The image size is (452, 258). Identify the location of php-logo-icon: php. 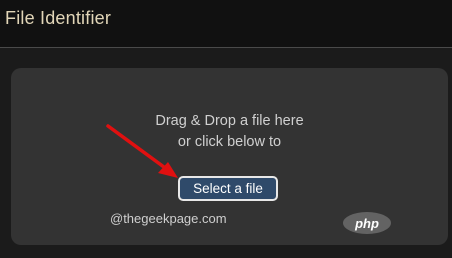
(367, 223).